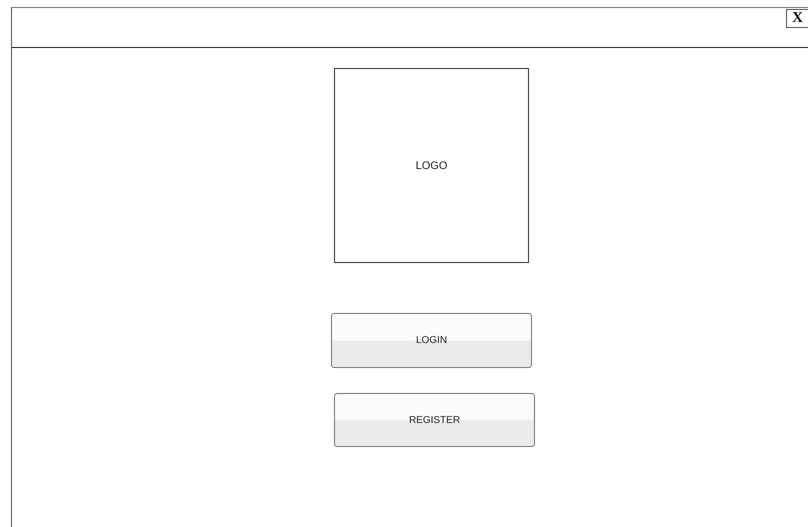 The image size is (808, 527). Describe the element at coordinates (797, 18) in the screenshot. I see `close-button: X` at that location.